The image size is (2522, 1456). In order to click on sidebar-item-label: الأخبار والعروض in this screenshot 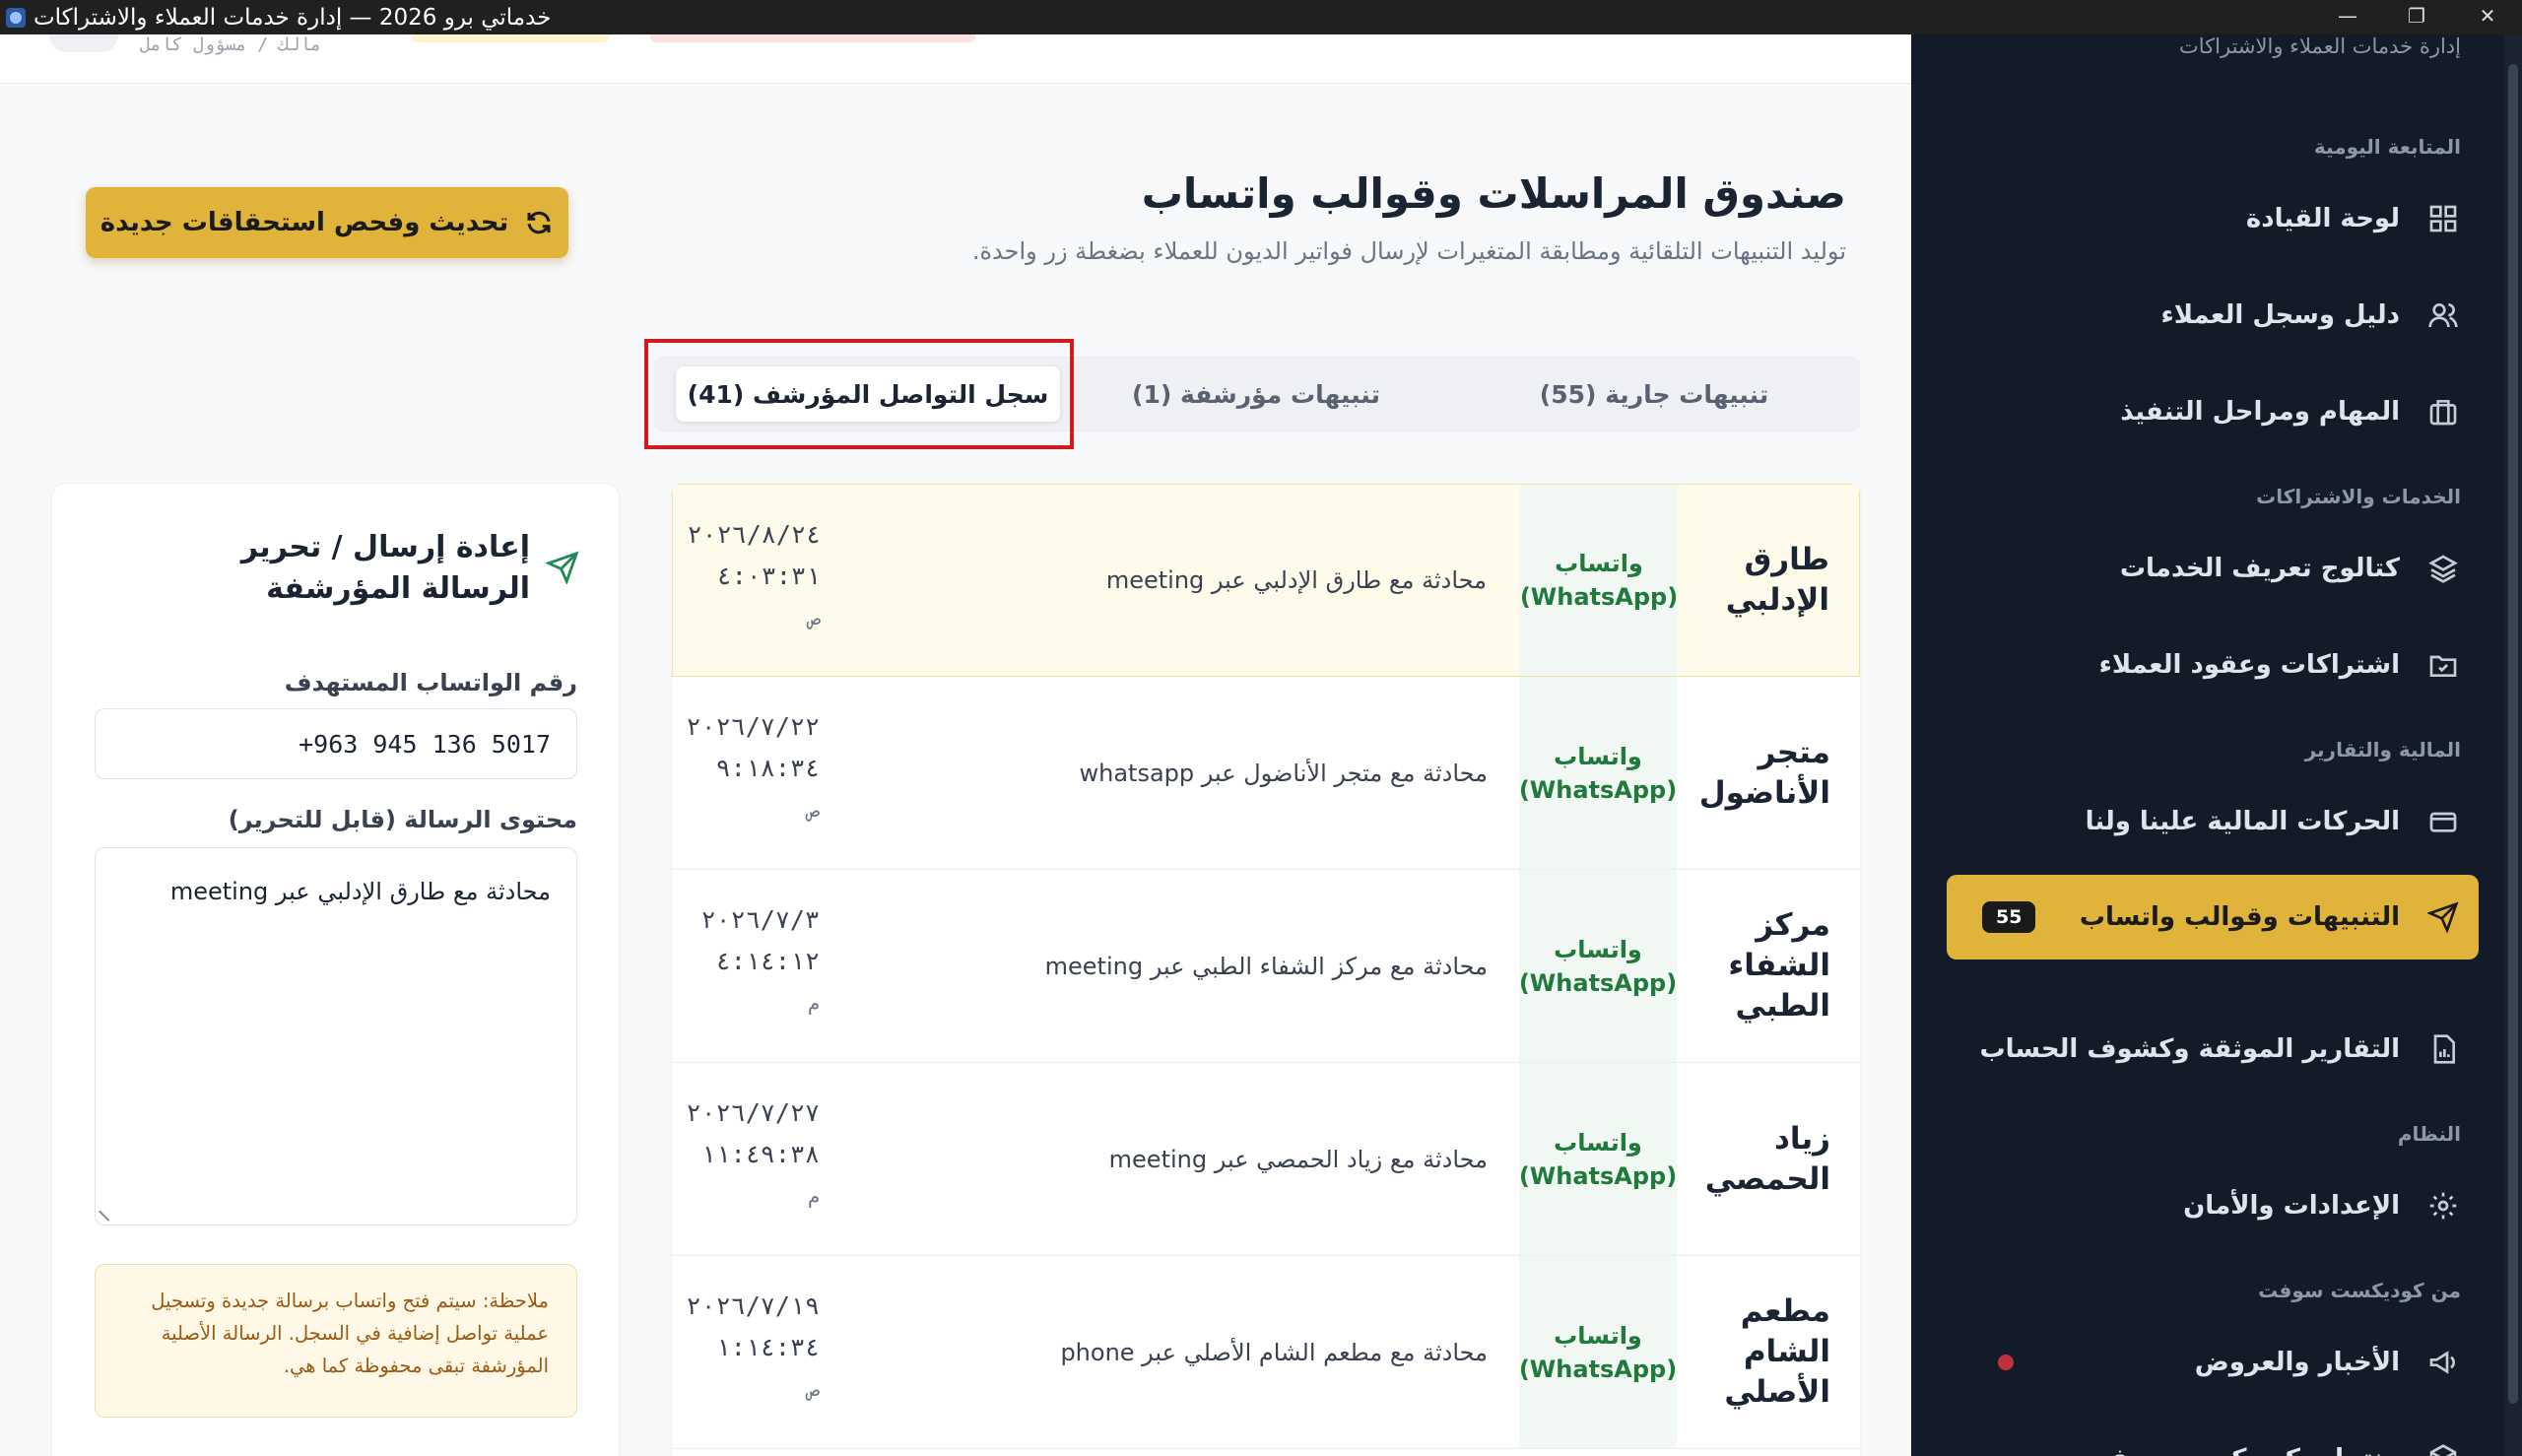, I will do `click(2297, 1362)`.